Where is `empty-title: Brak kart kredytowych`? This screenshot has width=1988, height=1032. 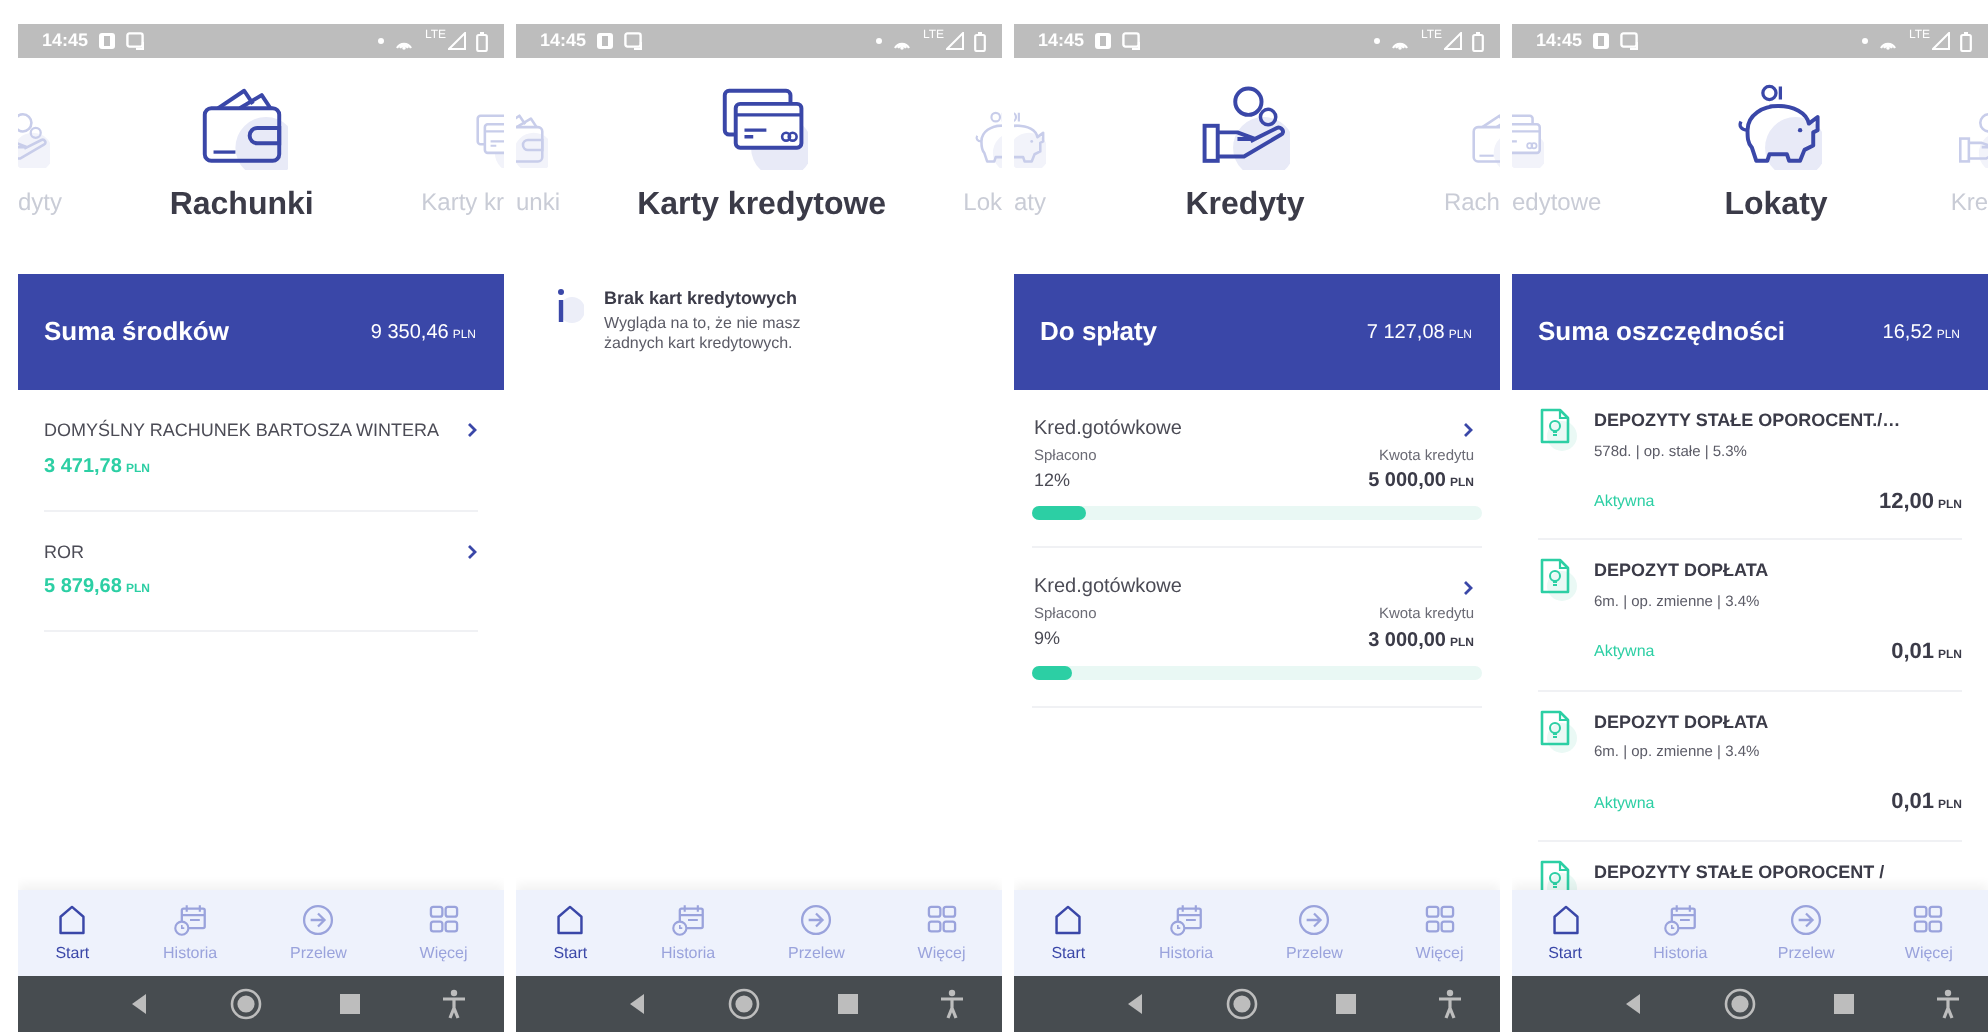 empty-title: Brak kart kredytowych is located at coordinates (702, 299).